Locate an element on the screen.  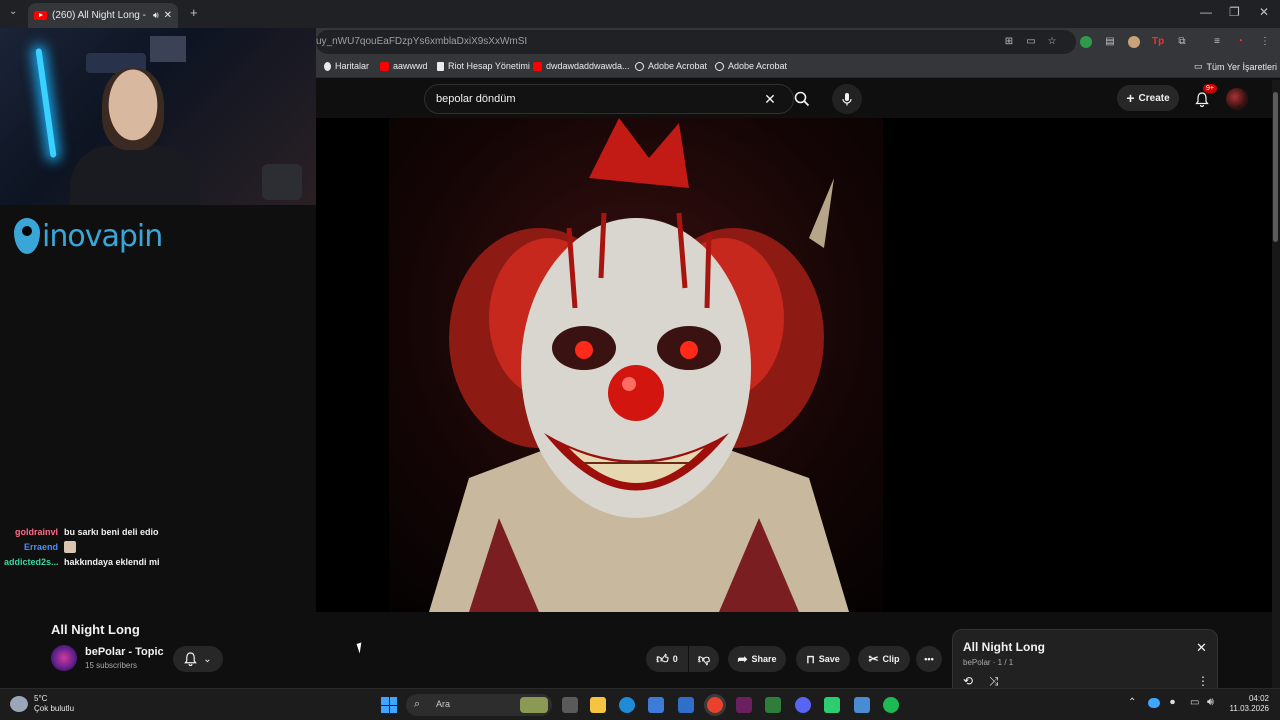
weather-desc: Çok bulutlu is located at coordinates (54, 708).